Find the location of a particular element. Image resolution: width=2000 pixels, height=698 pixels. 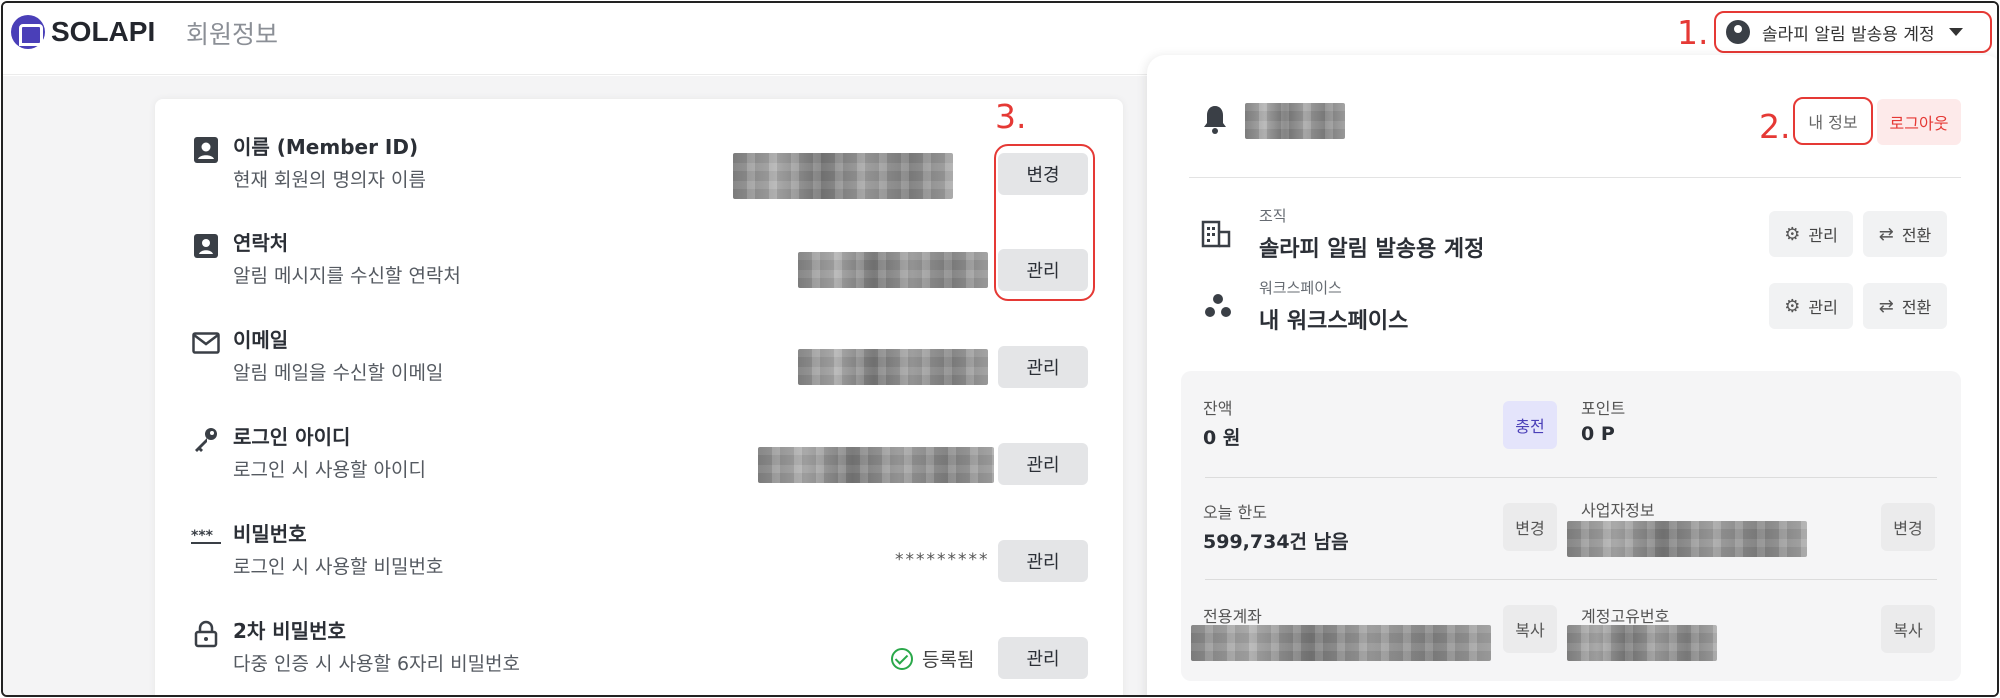

redacted-business-info is located at coordinates (1687, 539).